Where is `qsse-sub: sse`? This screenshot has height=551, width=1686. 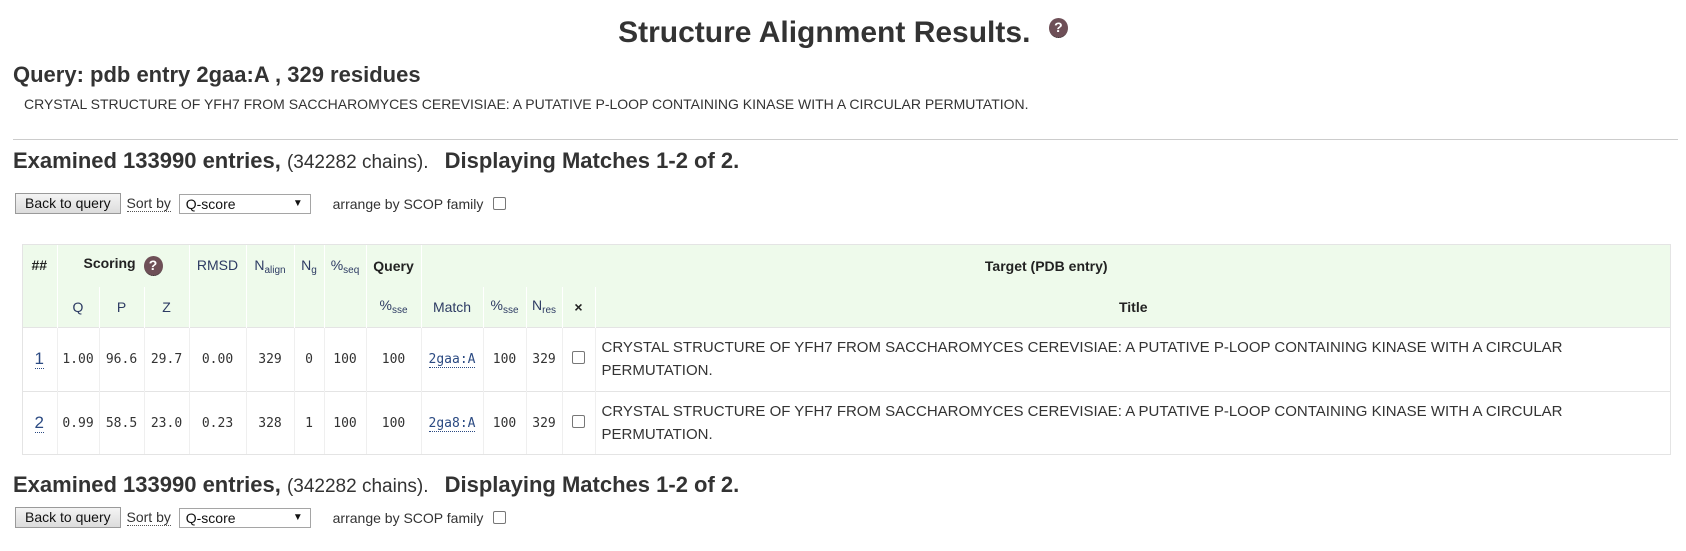 qsse-sub: sse is located at coordinates (399, 311).